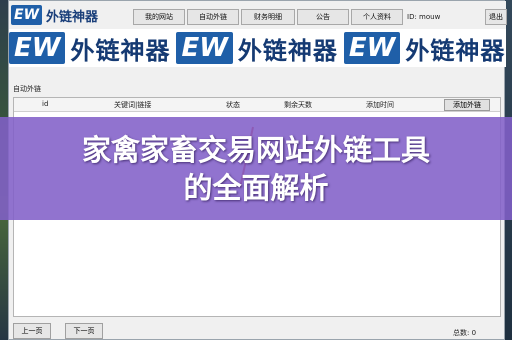  I want to click on brand-banner: EW 外链神器 EW 外链神器 EW 外链神器, so click(257, 48).